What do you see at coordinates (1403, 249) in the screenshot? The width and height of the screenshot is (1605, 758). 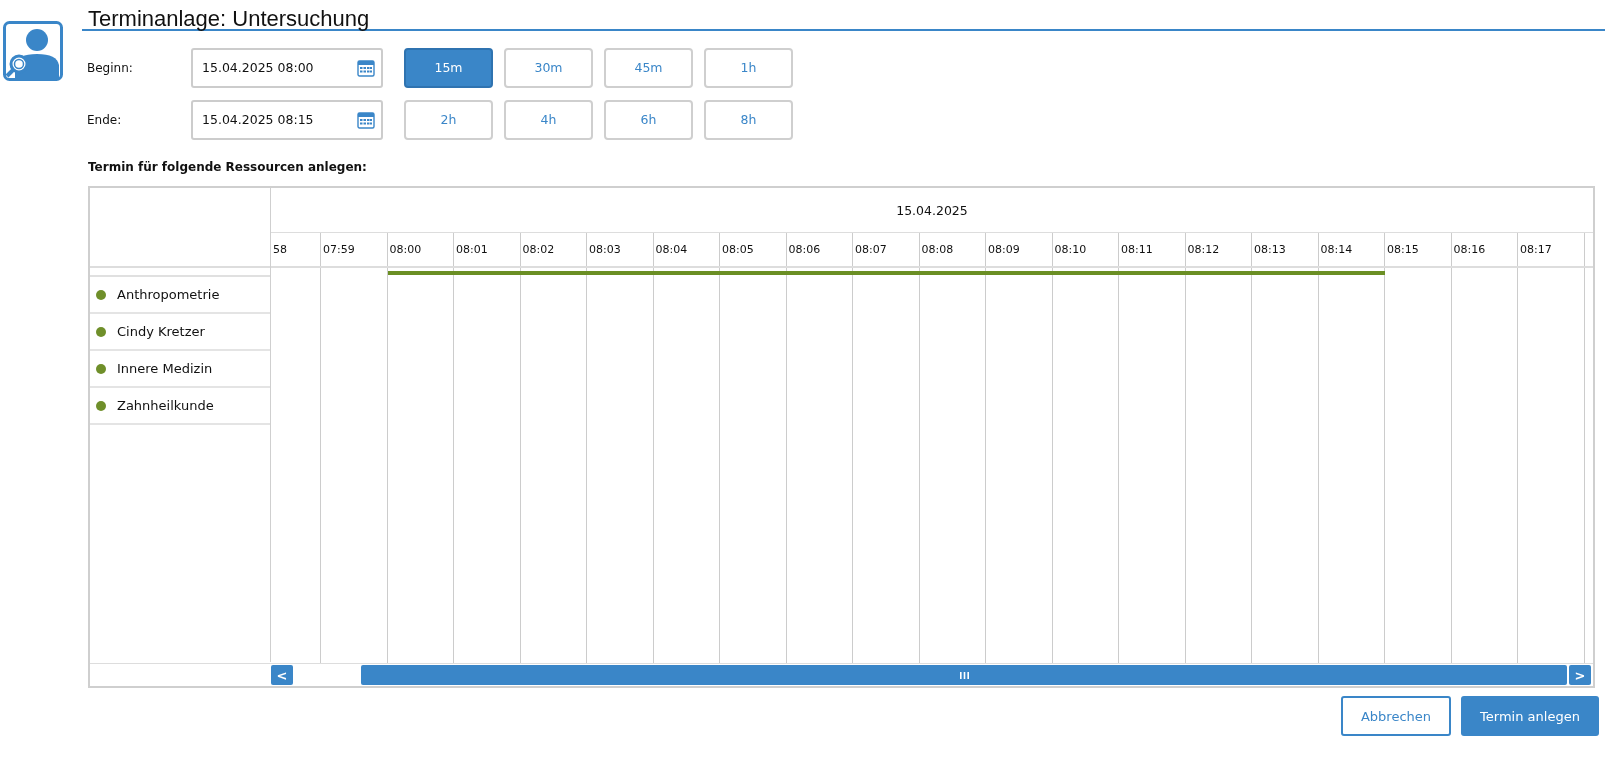 I see `time-label: 08:15` at bounding box center [1403, 249].